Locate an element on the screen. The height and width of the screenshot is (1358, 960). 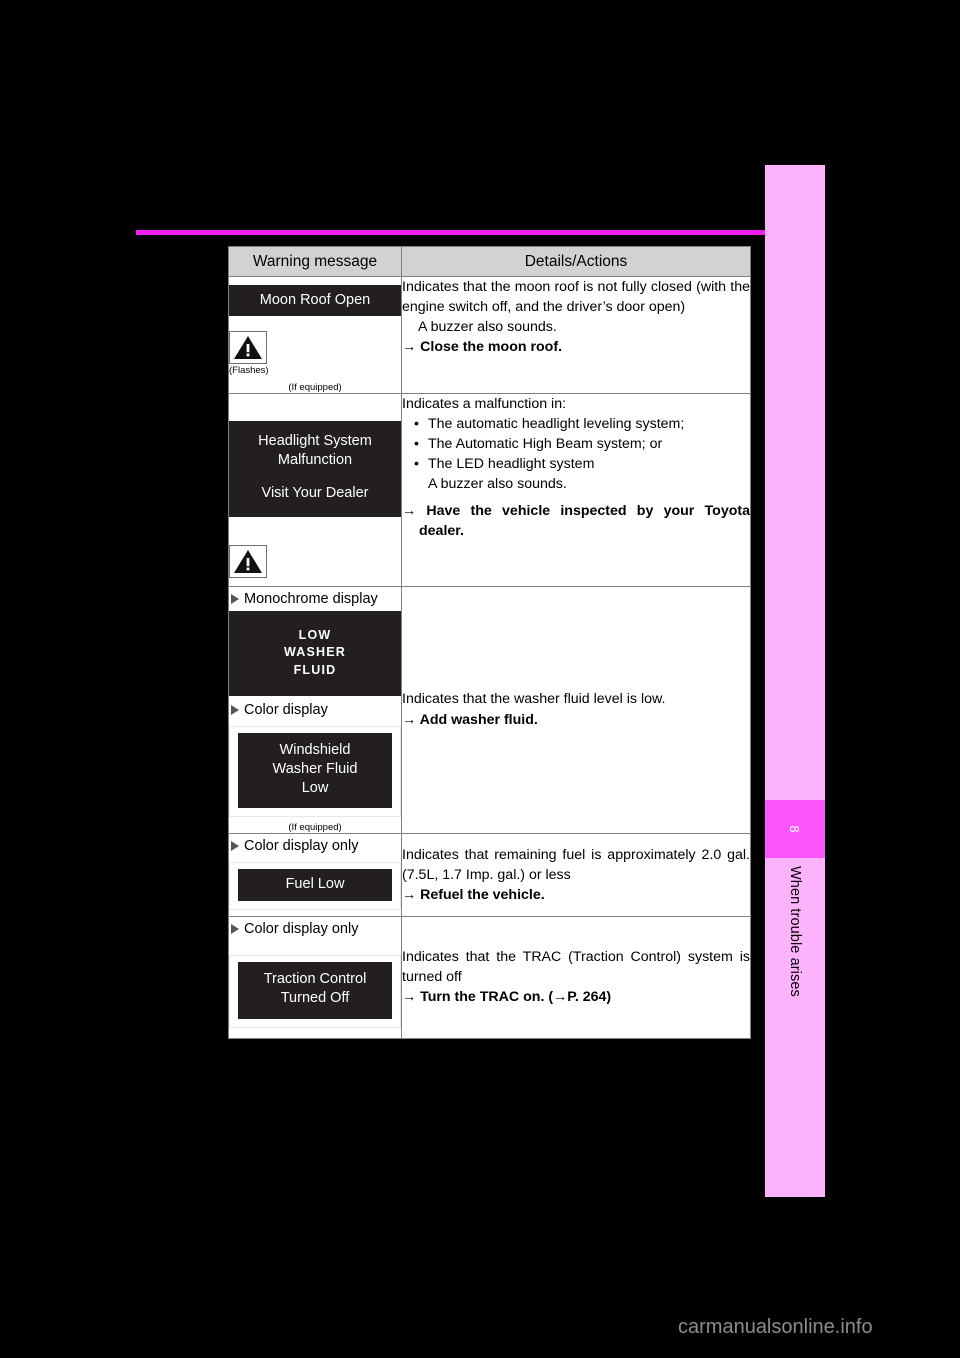
subheading-label: Monochrome display is located at coordinates (311, 598).